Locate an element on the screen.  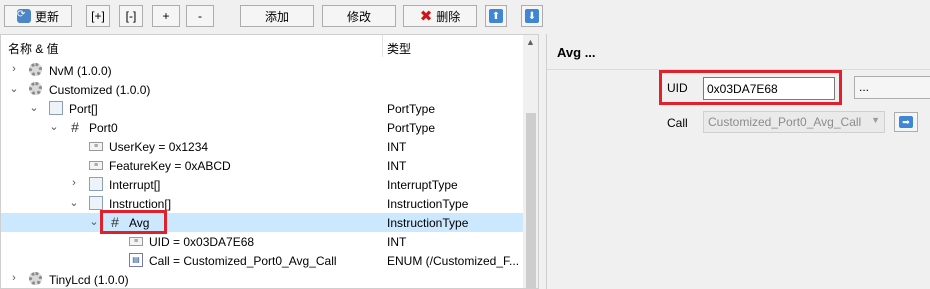
tree-row-userkey: ≡ UserKey = 0x1234 INT is located at coordinates (262, 146).